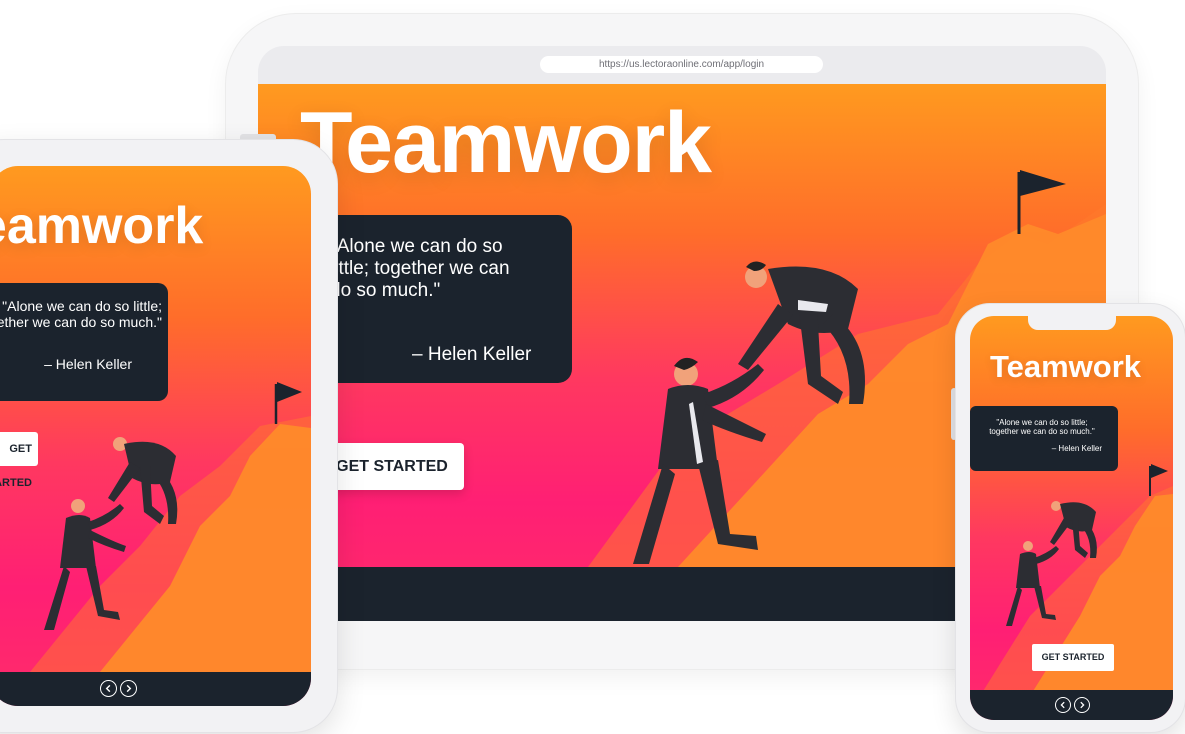 The width and height of the screenshot is (1185, 734). Describe the element at coordinates (506, 143) in the screenshot. I see `desktop-slide-title: Teamwork` at that location.